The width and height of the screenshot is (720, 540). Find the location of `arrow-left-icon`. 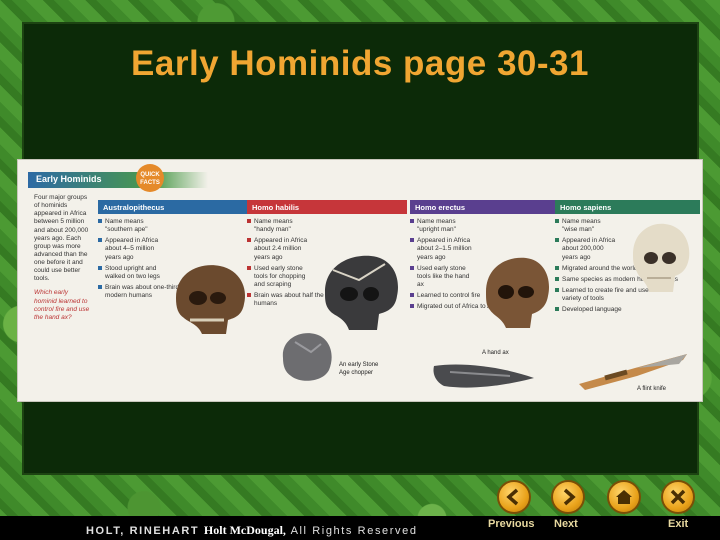

arrow-left-icon is located at coordinates (512, 497).